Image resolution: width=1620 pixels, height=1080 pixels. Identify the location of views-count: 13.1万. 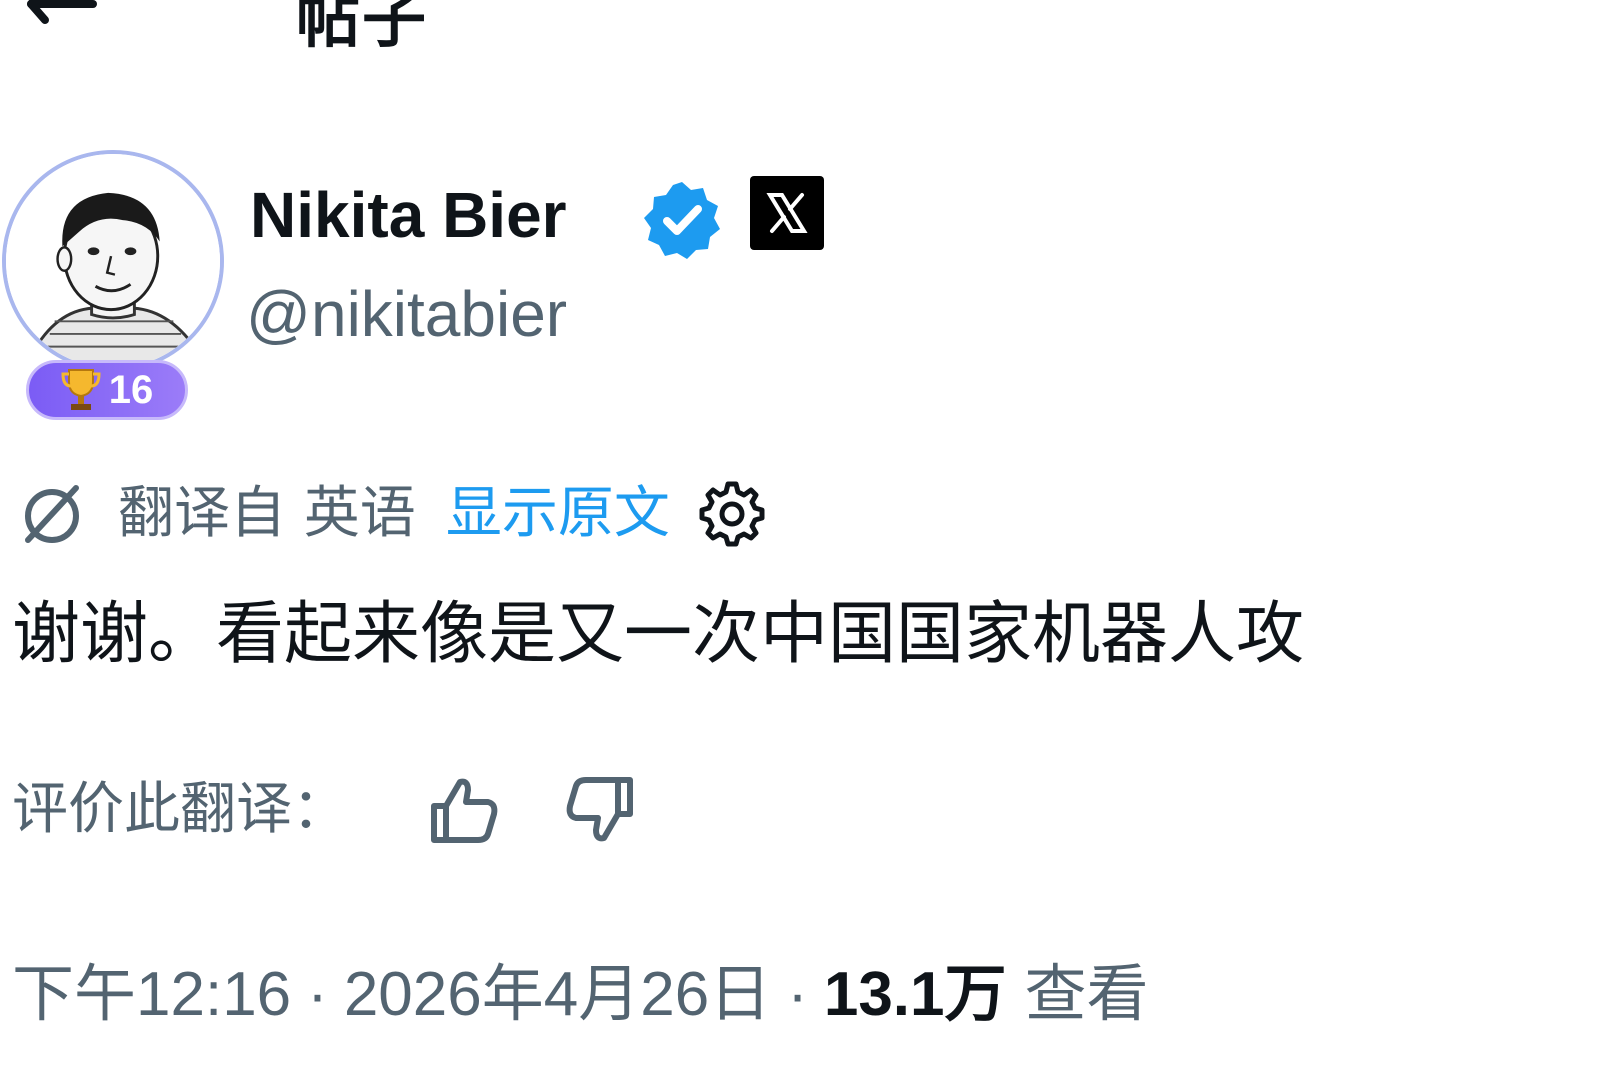
(915, 995).